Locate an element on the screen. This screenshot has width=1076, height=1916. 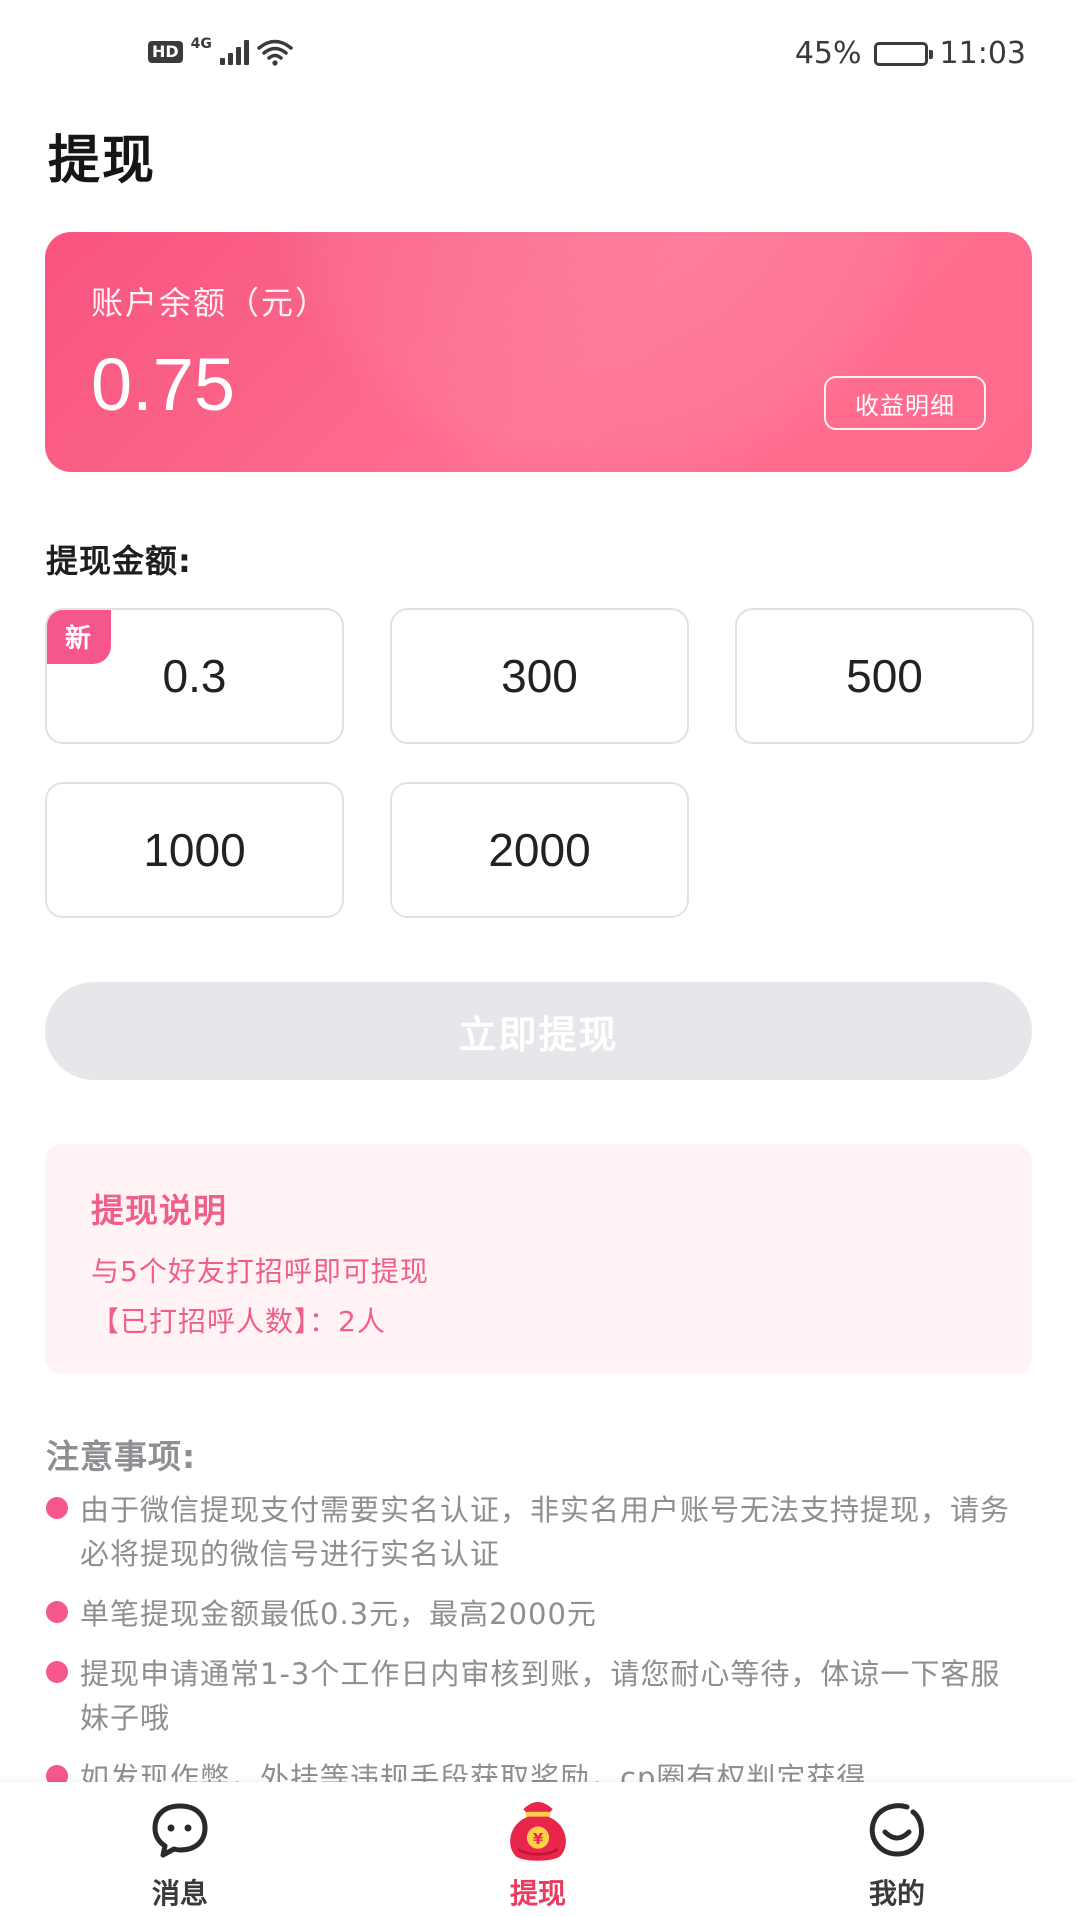
status-left: HD 4G is located at coordinates (220, 51).